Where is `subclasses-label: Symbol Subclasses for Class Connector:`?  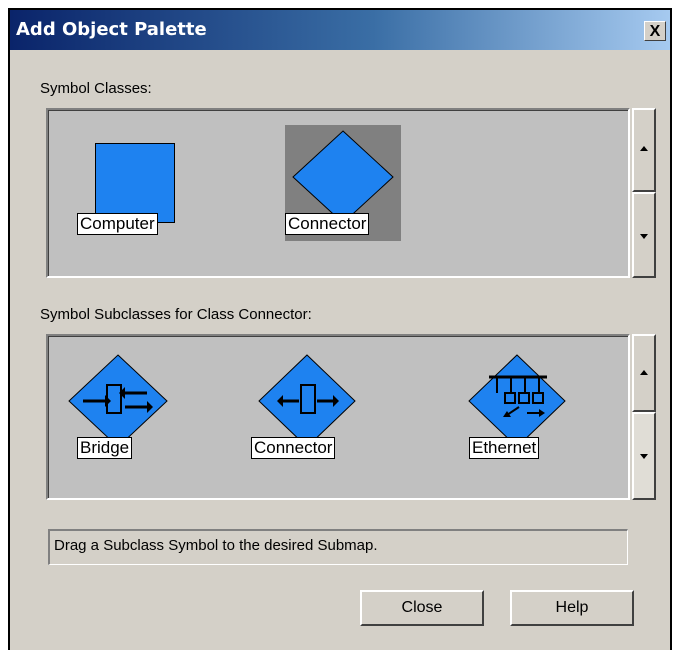 subclasses-label: Symbol Subclasses for Class Connector: is located at coordinates (176, 314).